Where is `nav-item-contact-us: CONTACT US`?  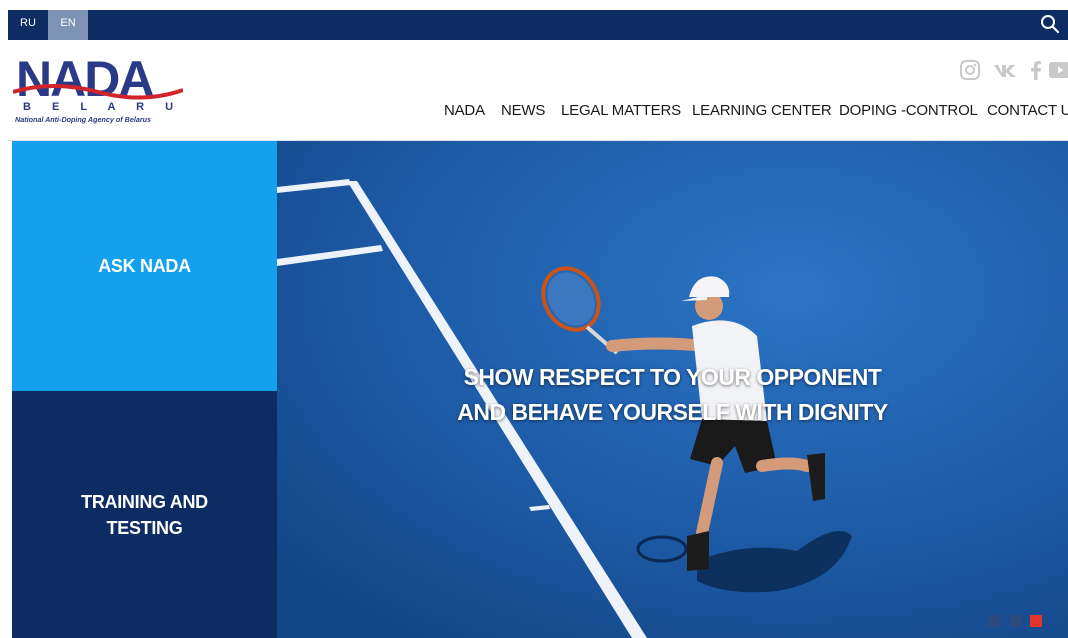
nav-item-contact-us: CONTACT US is located at coordinates (1027, 110).